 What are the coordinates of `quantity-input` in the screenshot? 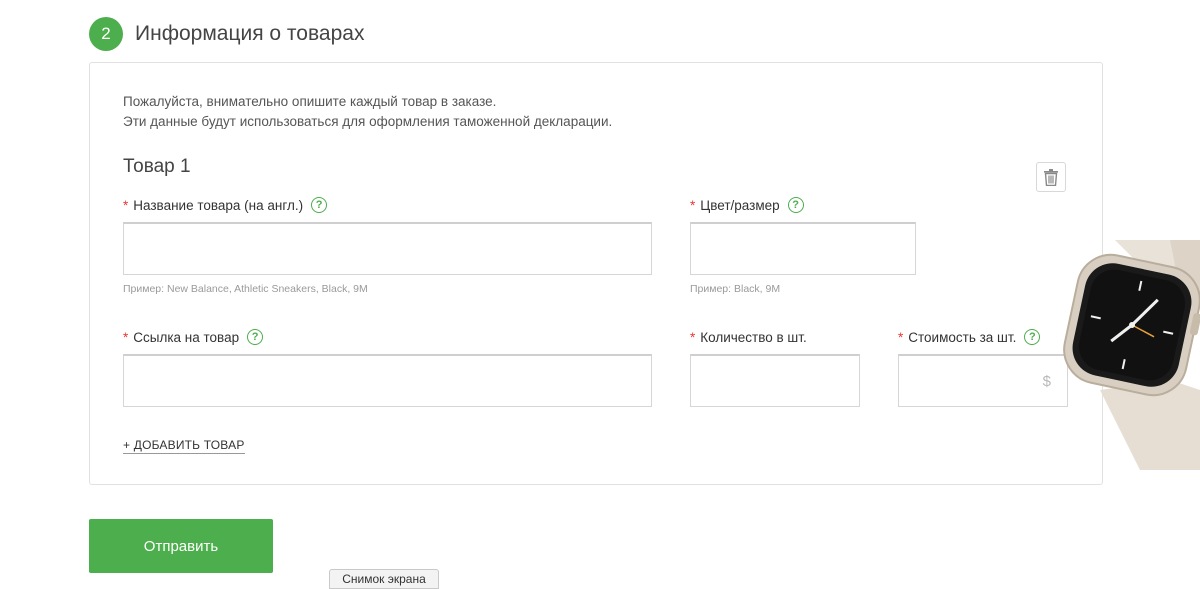 It's located at (775, 380).